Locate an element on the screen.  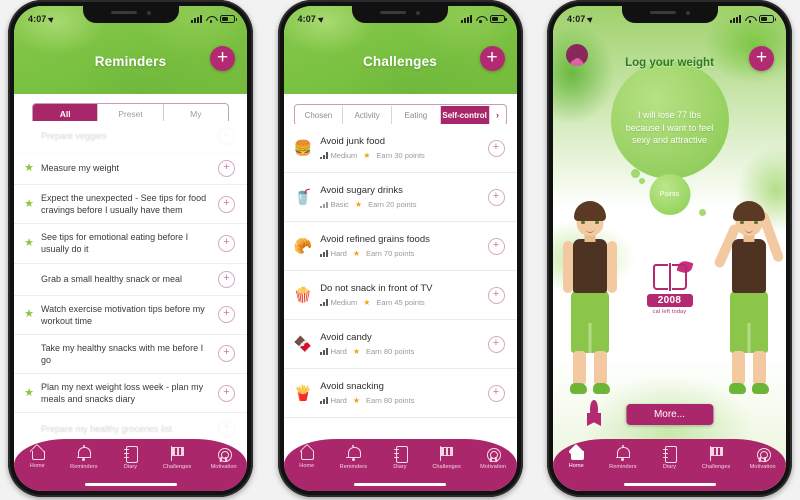
status-right is located at coordinates (483, 19).